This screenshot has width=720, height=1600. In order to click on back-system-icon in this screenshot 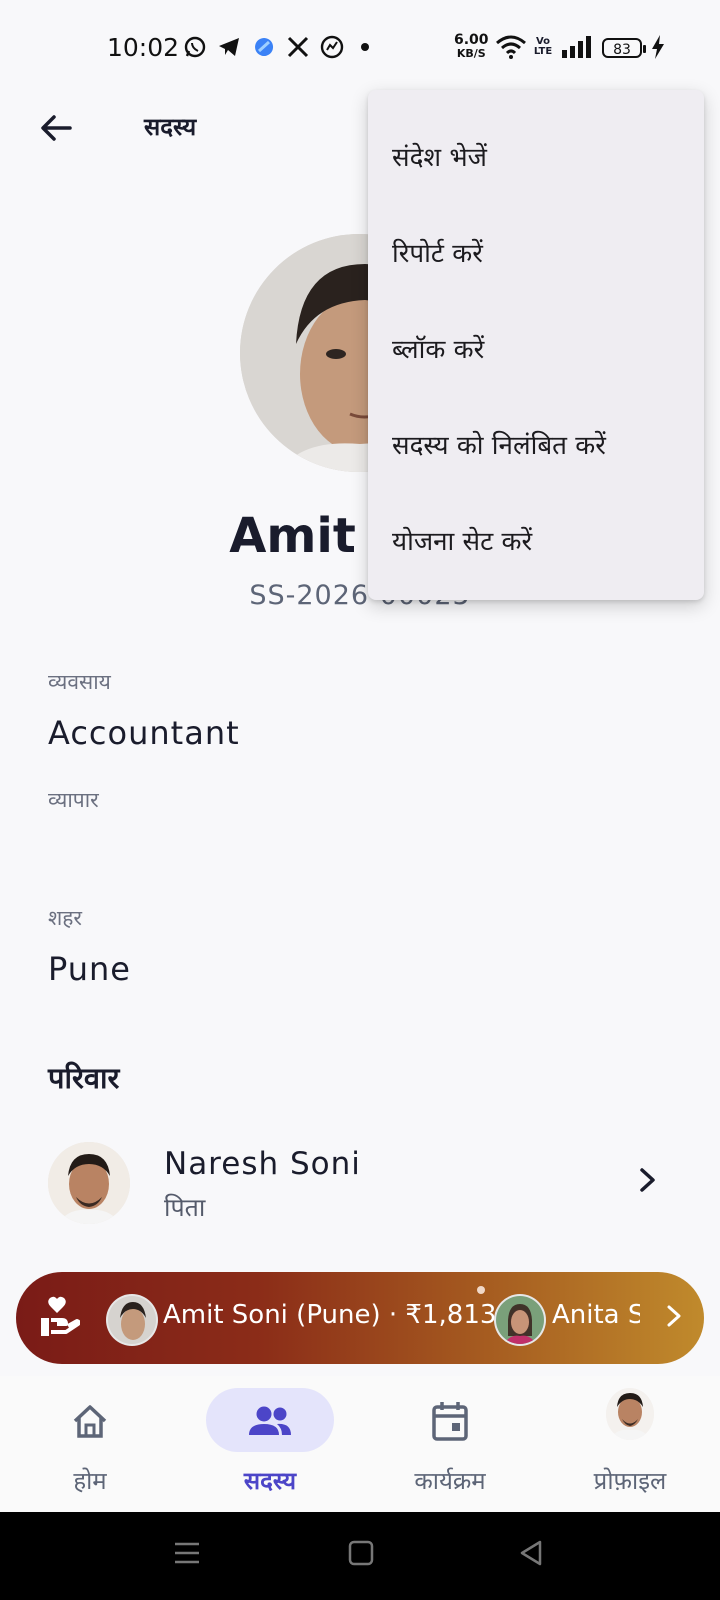, I will do `click(531, 1555)`.